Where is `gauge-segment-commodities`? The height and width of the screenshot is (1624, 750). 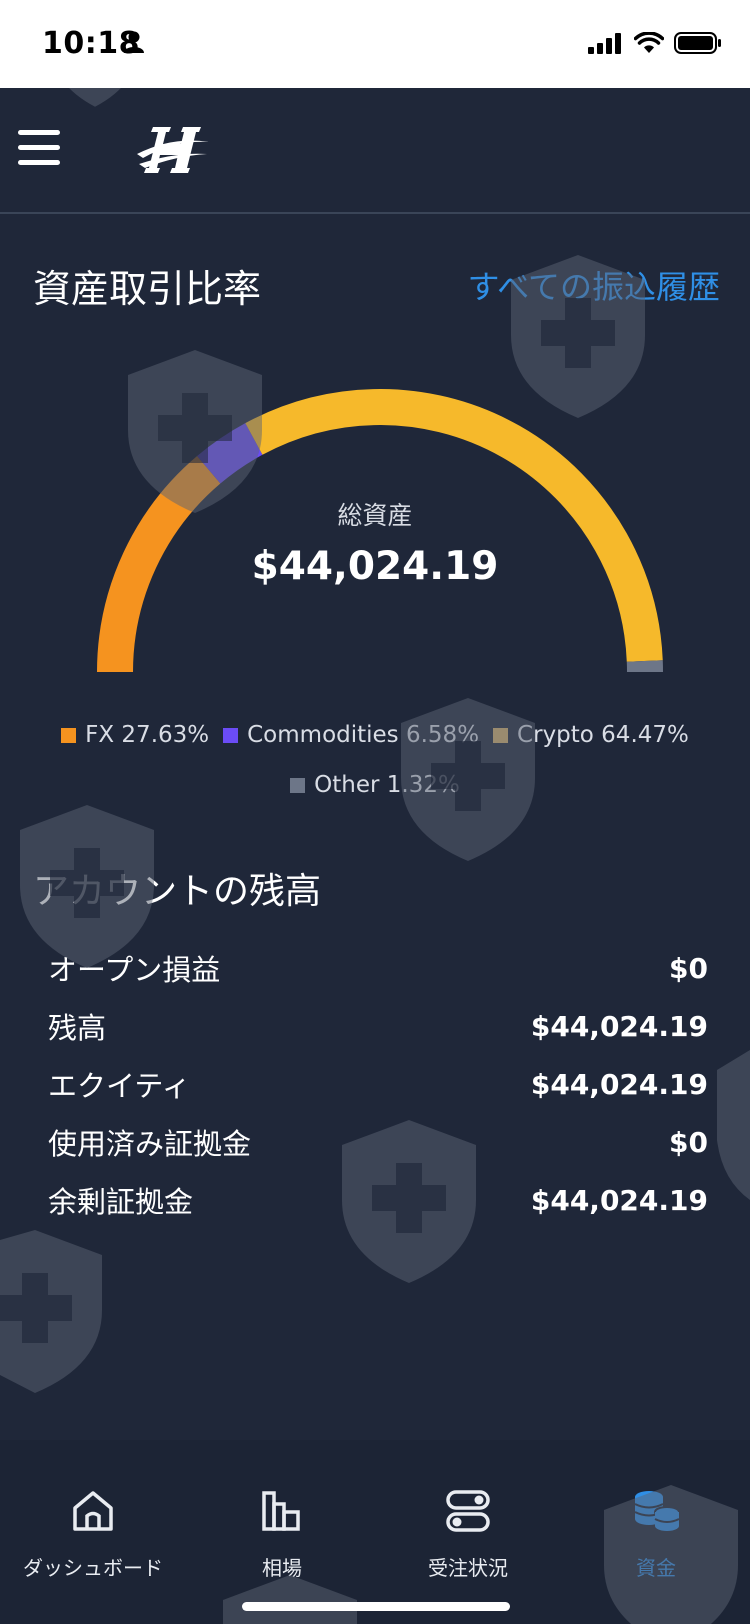 gauge-segment-commodities is located at coordinates (230, 453).